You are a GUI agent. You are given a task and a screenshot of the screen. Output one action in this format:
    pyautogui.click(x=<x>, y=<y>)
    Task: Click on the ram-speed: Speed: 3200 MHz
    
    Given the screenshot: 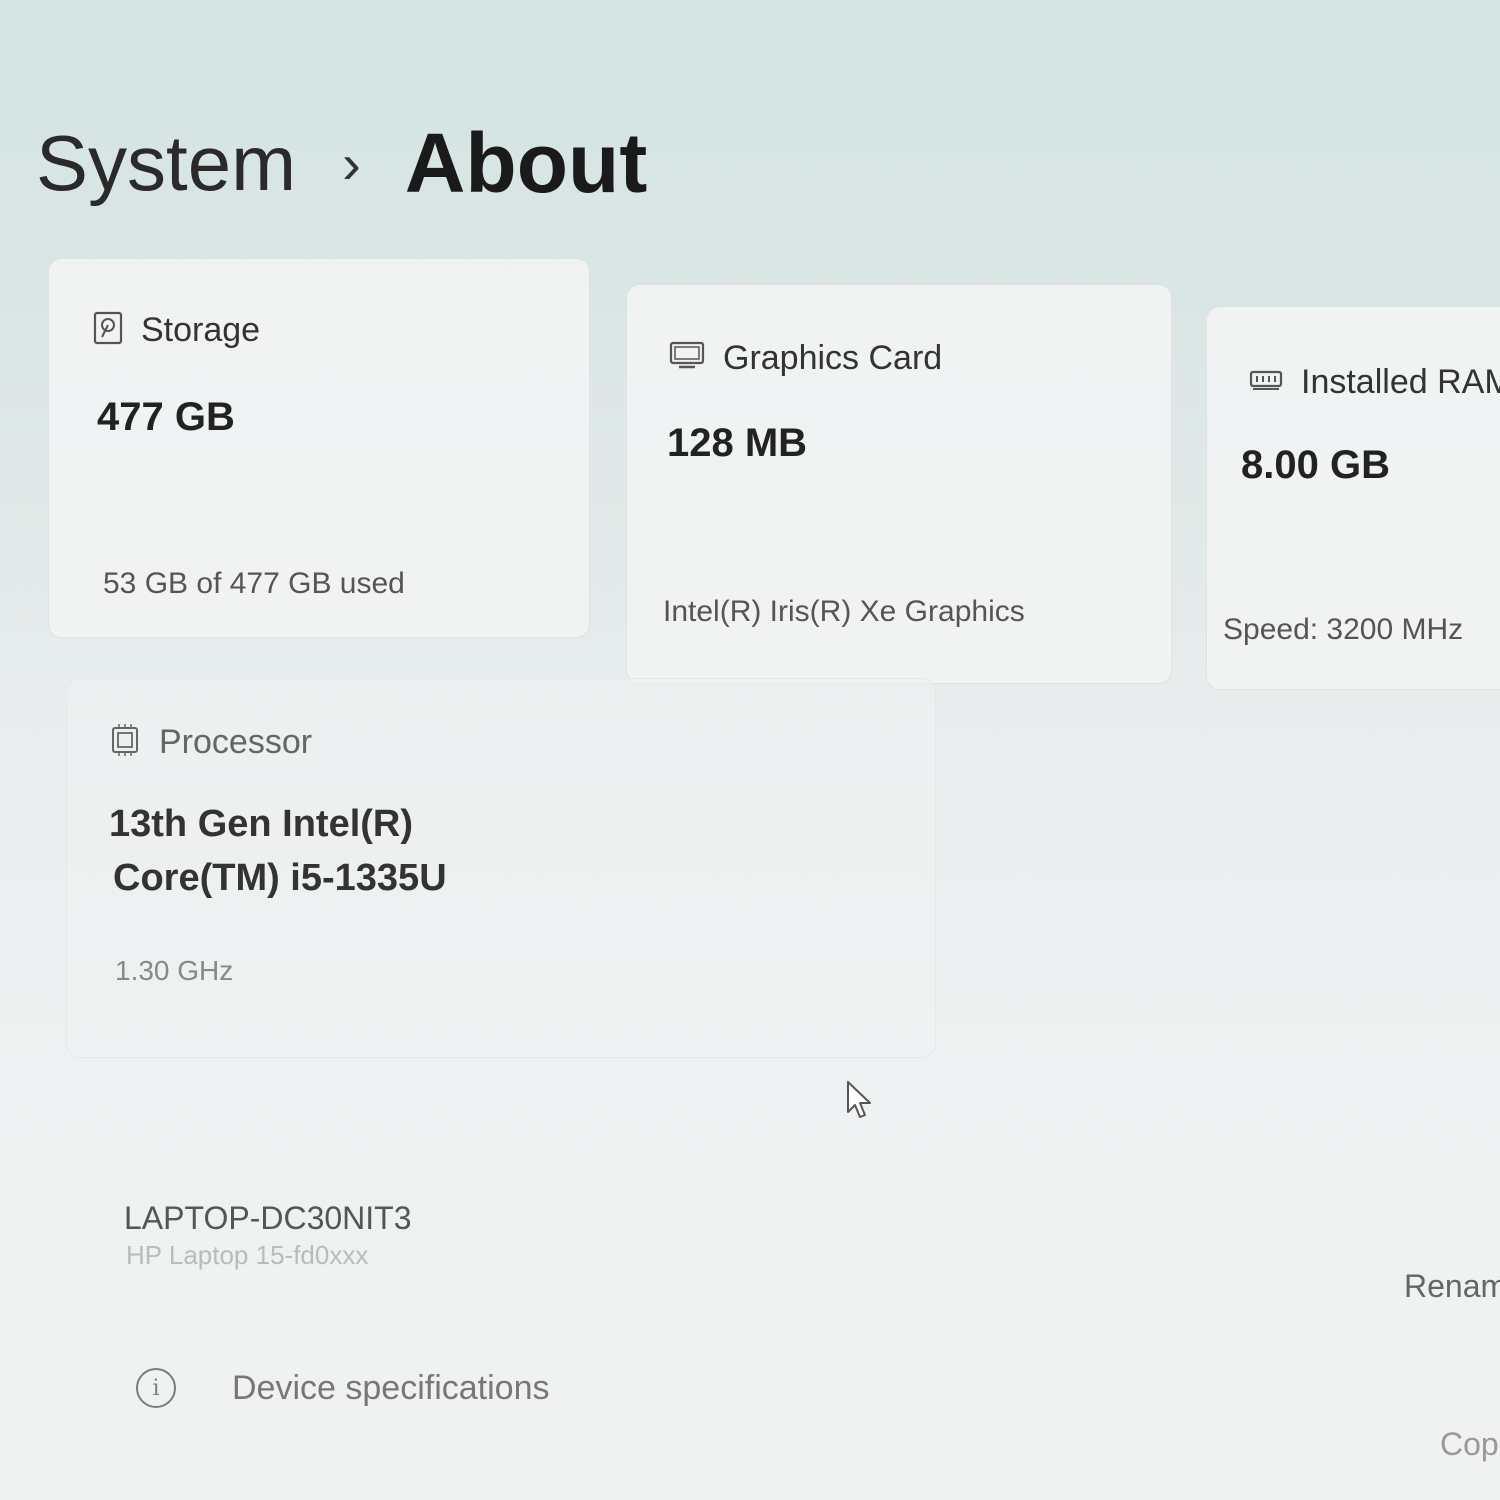 What is the action you would take?
    pyautogui.click(x=1343, y=629)
    